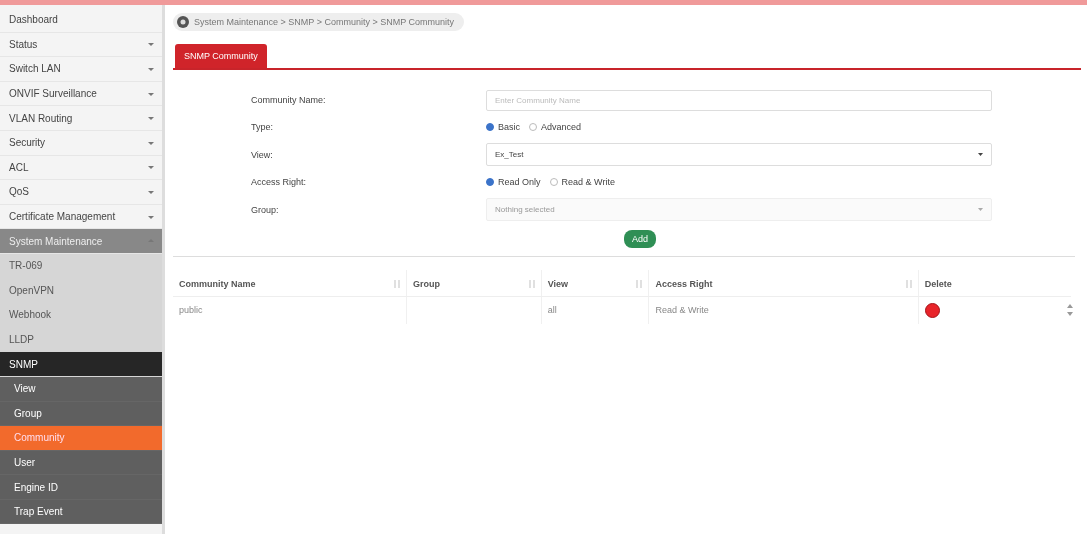 This screenshot has height=534, width=1087. What do you see at coordinates (994, 282) in the screenshot?
I see `column-header: Delete` at bounding box center [994, 282].